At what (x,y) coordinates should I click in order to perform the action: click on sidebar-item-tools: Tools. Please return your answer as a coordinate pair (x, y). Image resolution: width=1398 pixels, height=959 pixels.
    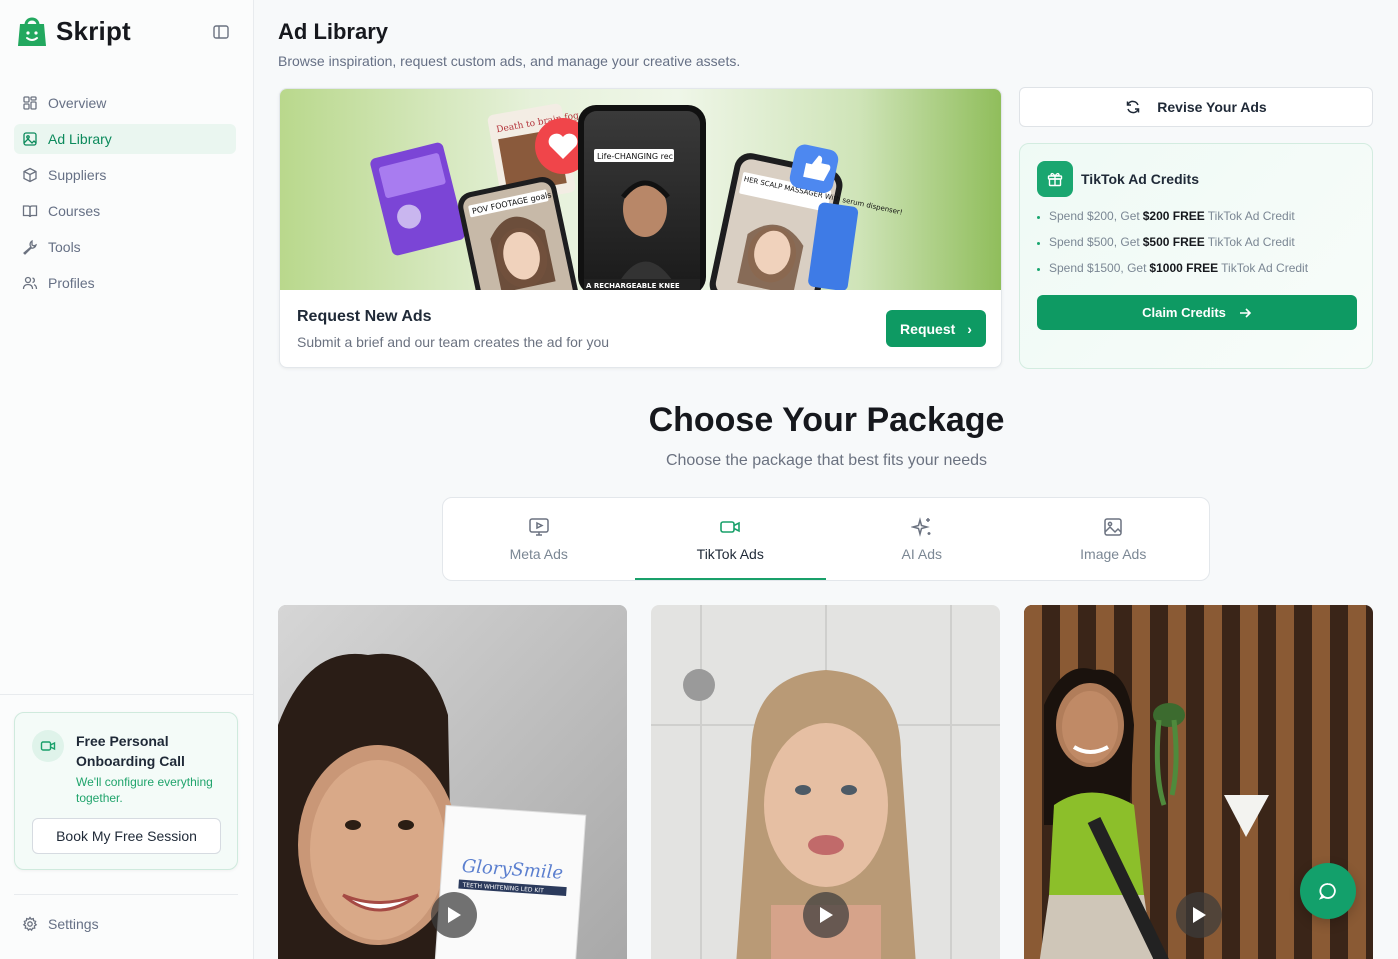
    Looking at the image, I should click on (125, 247).